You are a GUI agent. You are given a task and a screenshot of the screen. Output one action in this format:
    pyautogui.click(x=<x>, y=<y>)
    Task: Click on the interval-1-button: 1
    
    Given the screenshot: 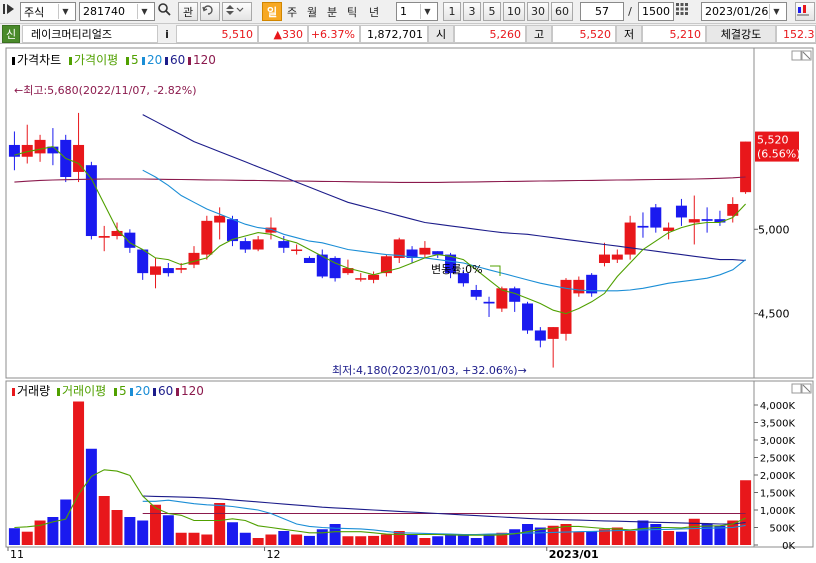 What is the action you would take?
    pyautogui.click(x=452, y=11)
    